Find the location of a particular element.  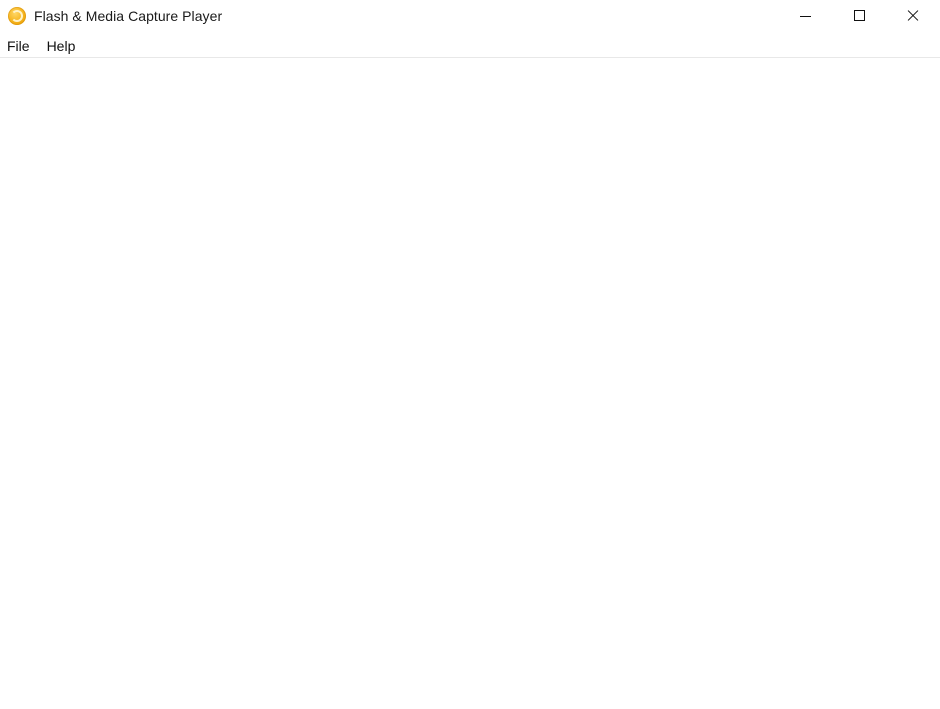

menu-file: File is located at coordinates (19, 46).